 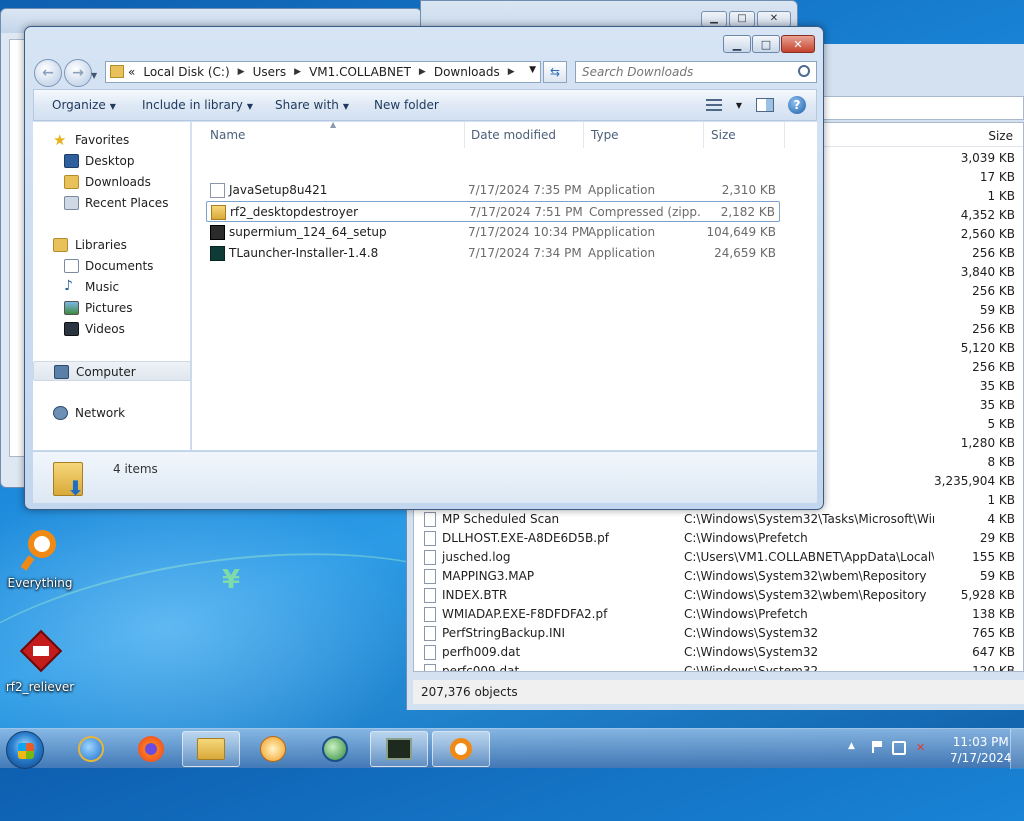 What do you see at coordinates (605, 135) in the screenshot?
I see `column-type-header: Type` at bounding box center [605, 135].